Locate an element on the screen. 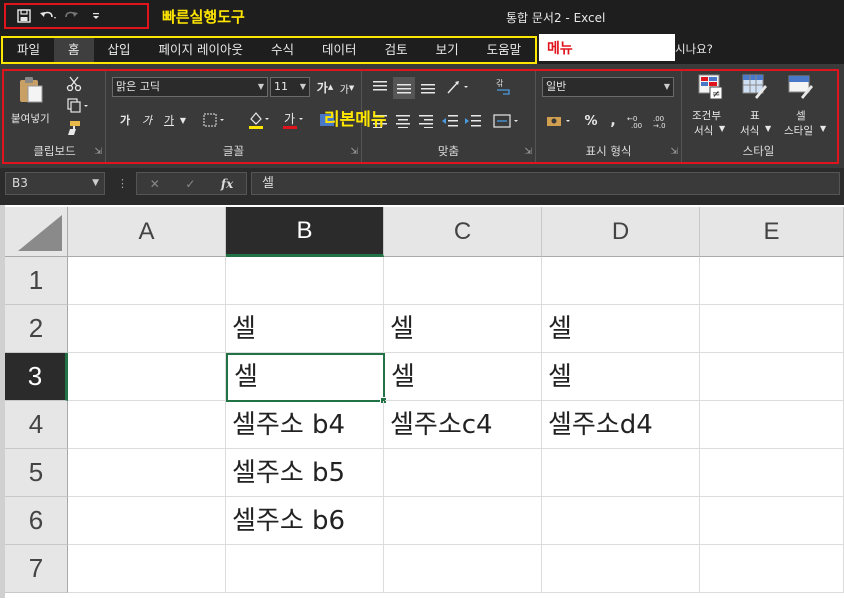 The image size is (844, 598). cell-e7 is located at coordinates (772, 569).